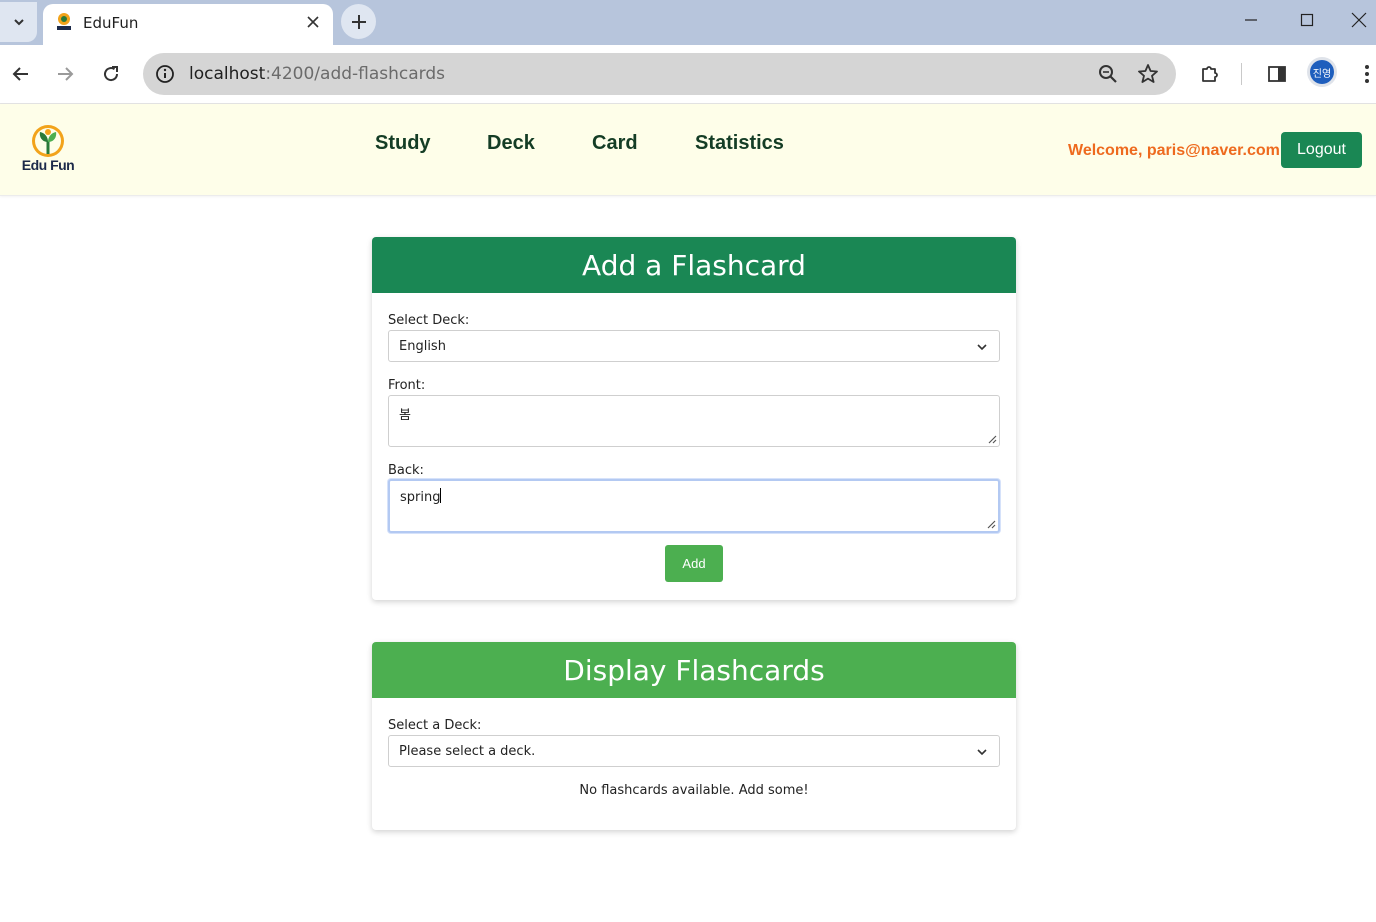 The image size is (1376, 922). I want to click on nav-deck: Deck, so click(511, 143).